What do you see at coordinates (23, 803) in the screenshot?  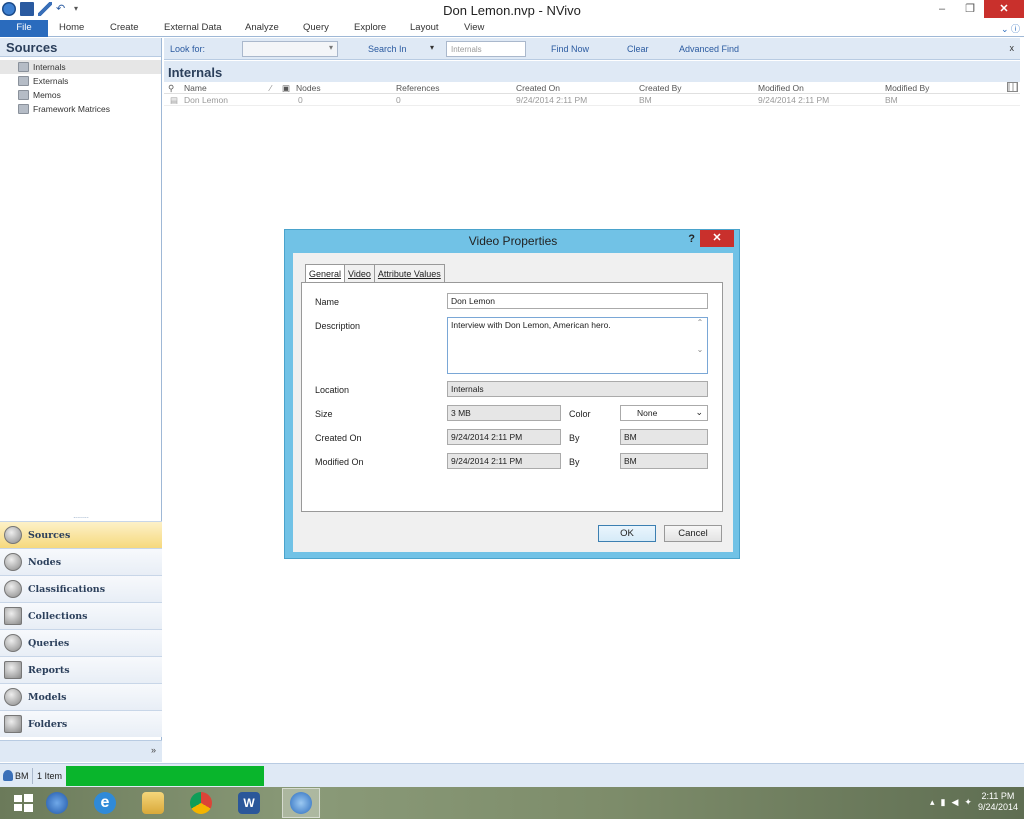 I see `start-button` at bounding box center [23, 803].